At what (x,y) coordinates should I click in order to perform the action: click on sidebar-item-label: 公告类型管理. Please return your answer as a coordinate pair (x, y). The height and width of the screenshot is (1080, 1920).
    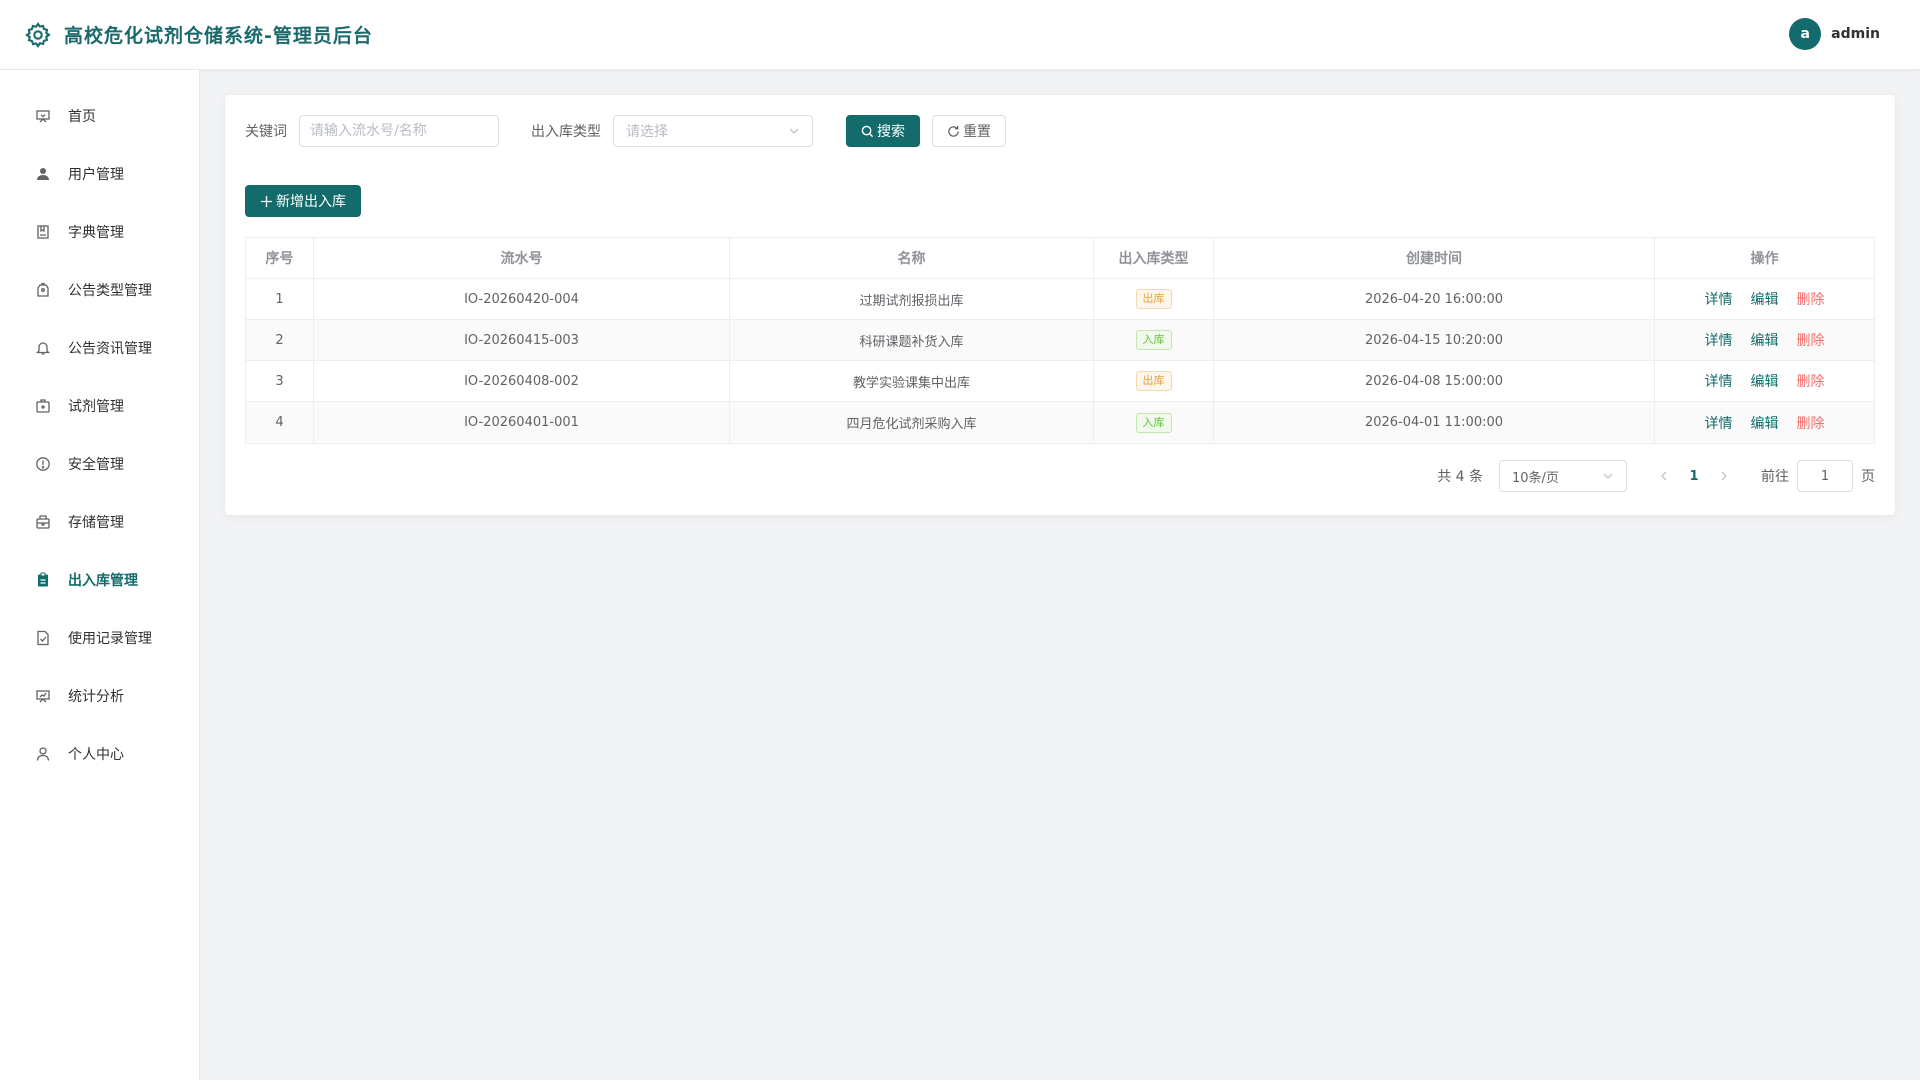
    Looking at the image, I should click on (110, 291).